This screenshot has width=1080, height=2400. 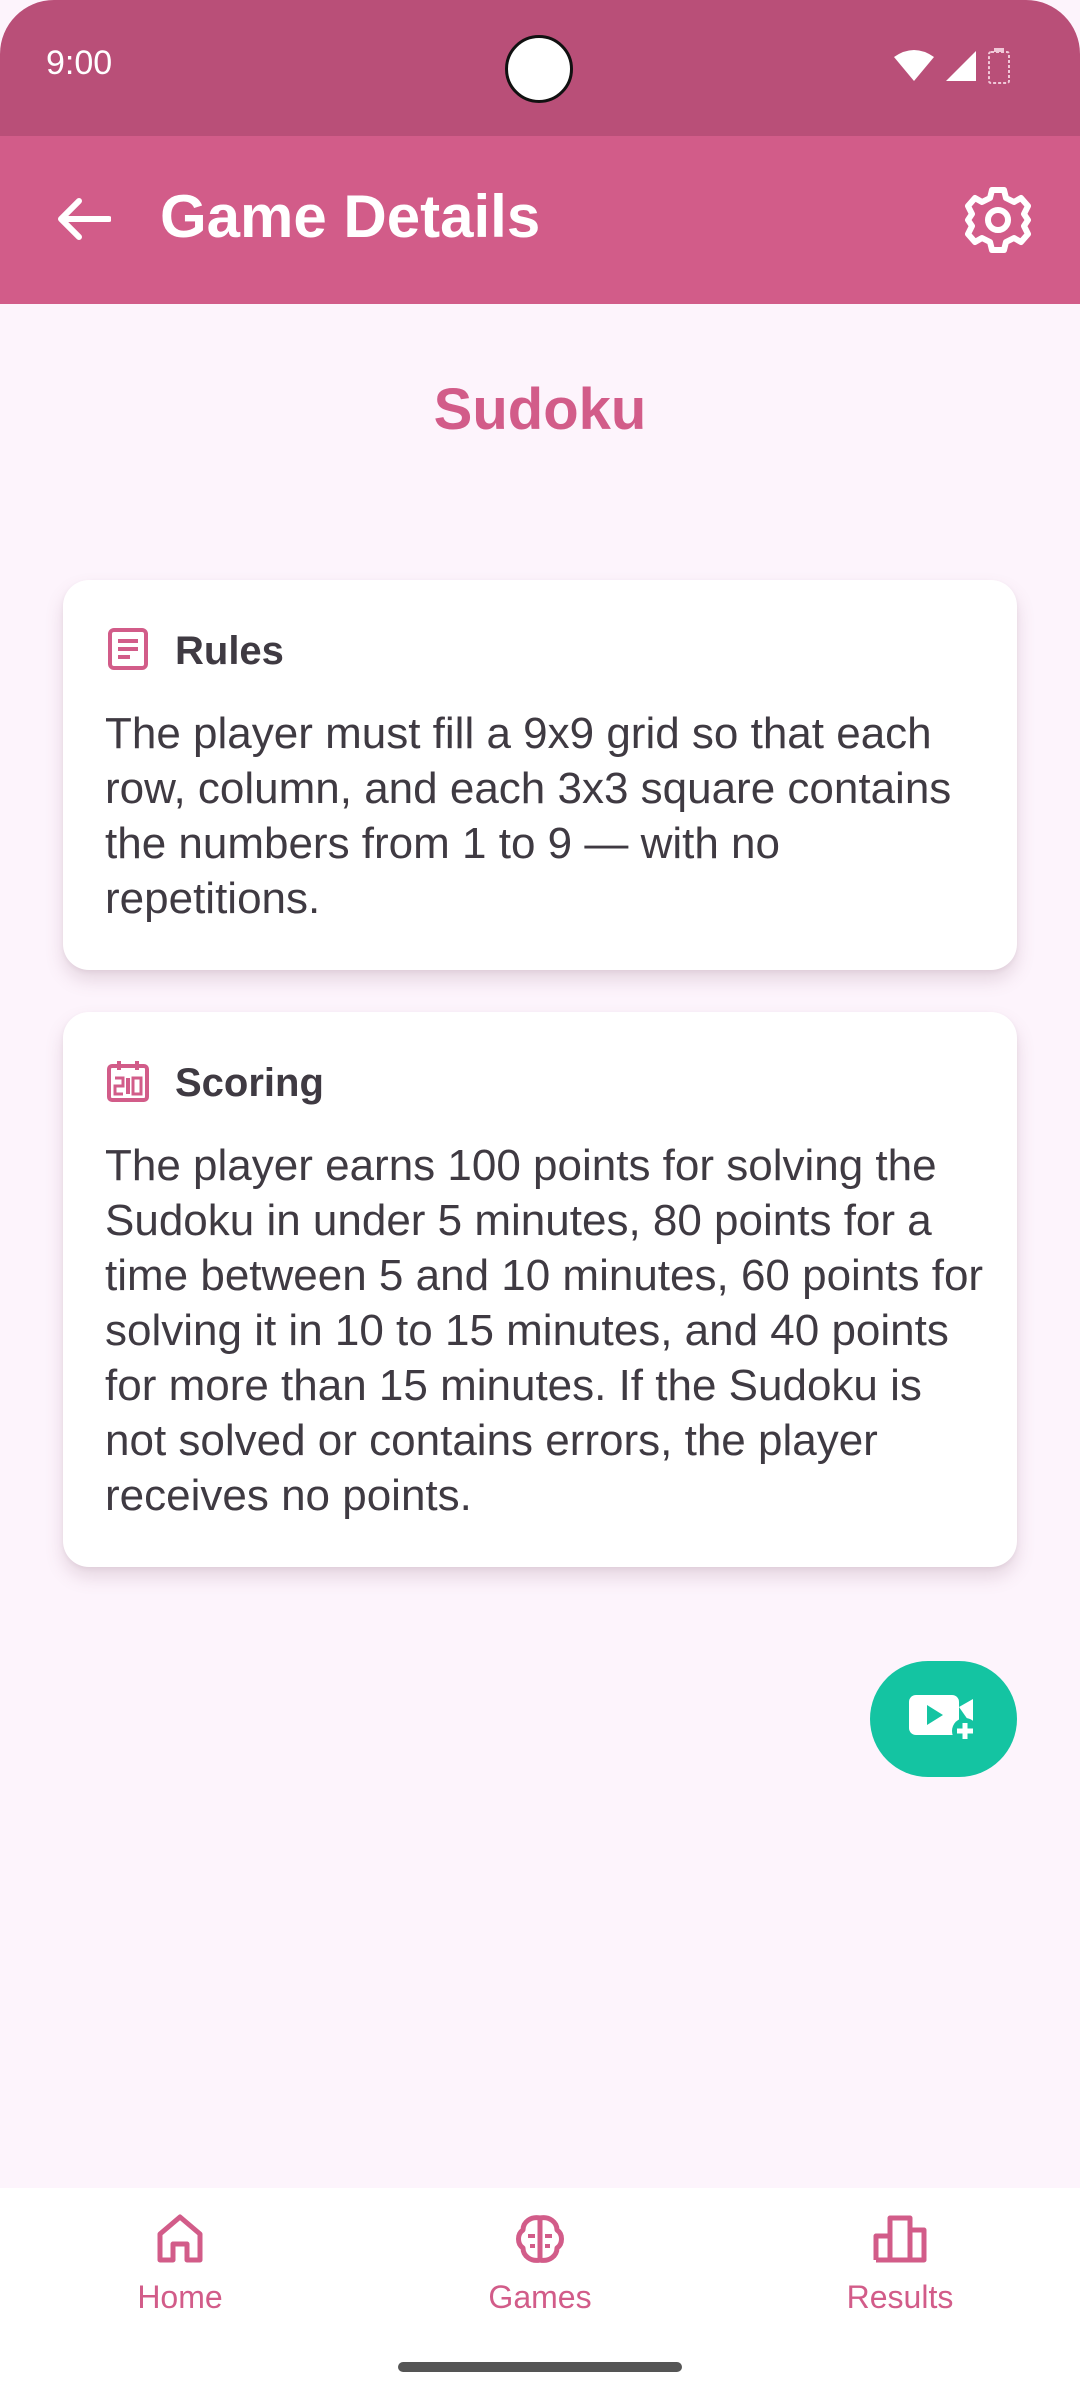 What do you see at coordinates (128, 651) in the screenshot?
I see `document-icon` at bounding box center [128, 651].